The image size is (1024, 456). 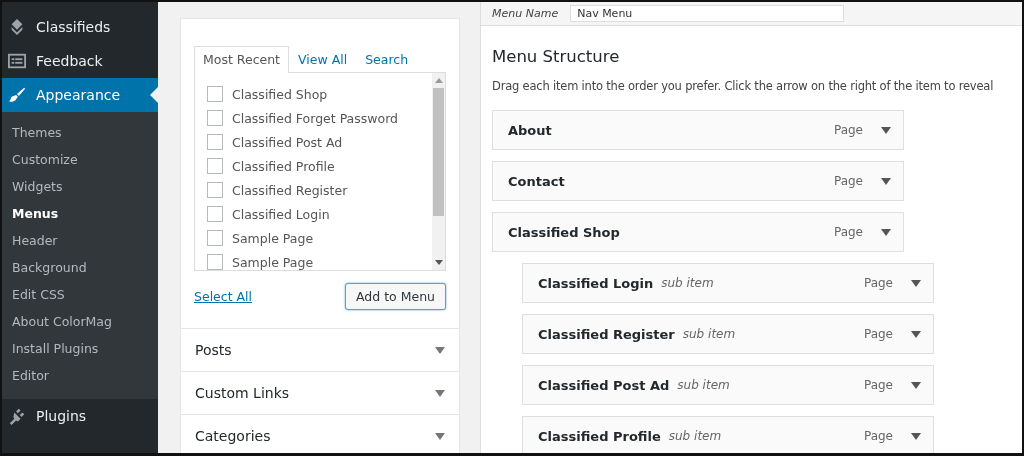 What do you see at coordinates (280, 94) in the screenshot?
I see `page-label: Classified Shop` at bounding box center [280, 94].